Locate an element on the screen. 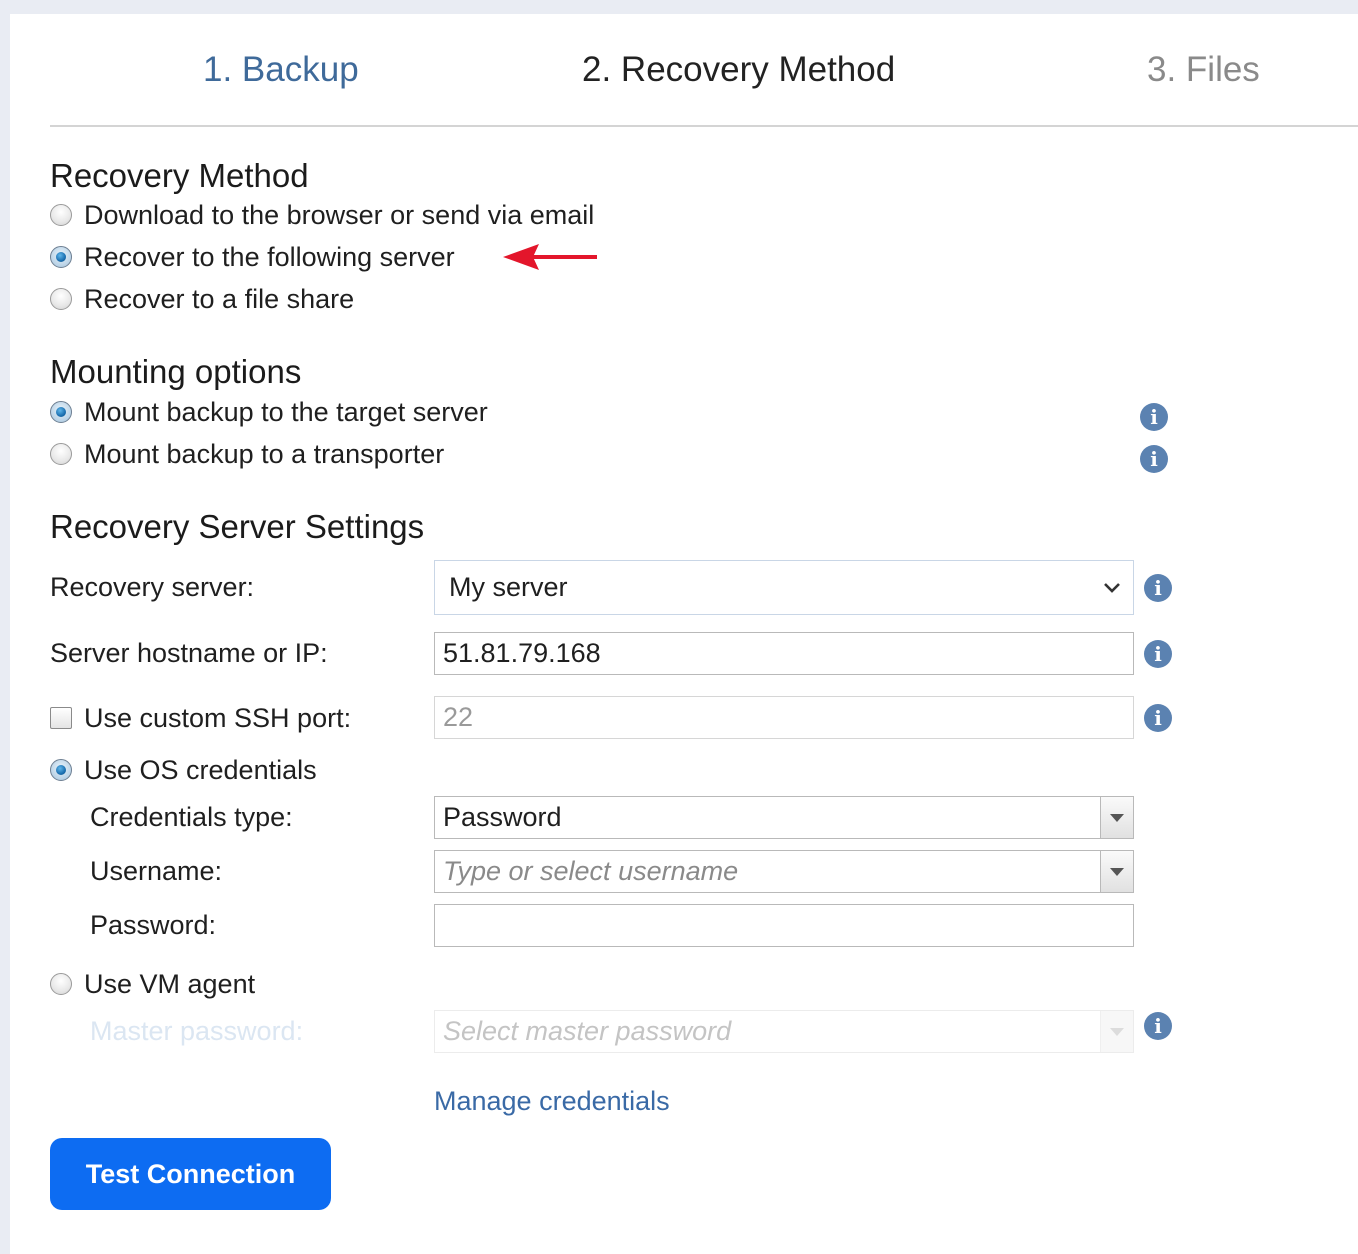 This screenshot has width=1358, height=1254. radio-label: Recover to a file share is located at coordinates (219, 298).